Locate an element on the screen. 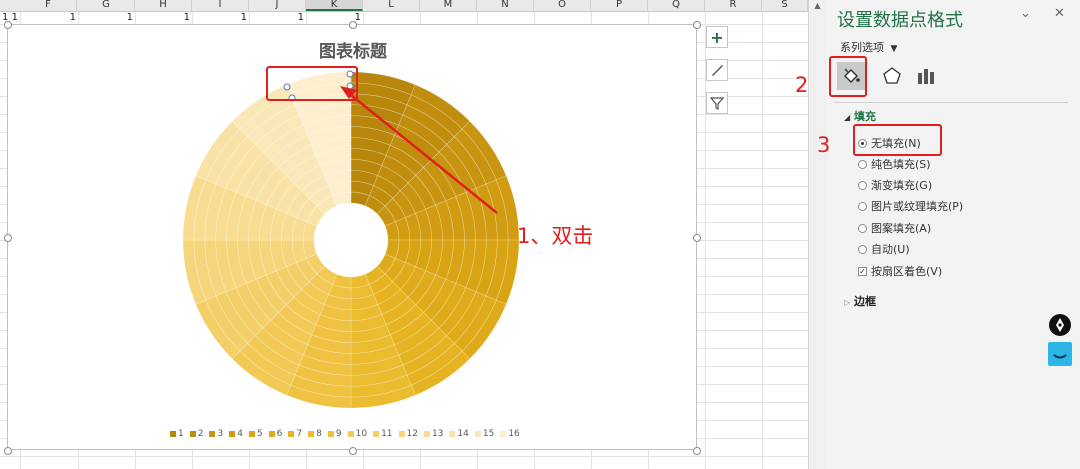 This screenshot has height=469, width=1080. column-header-f: F is located at coordinates (48, 5).